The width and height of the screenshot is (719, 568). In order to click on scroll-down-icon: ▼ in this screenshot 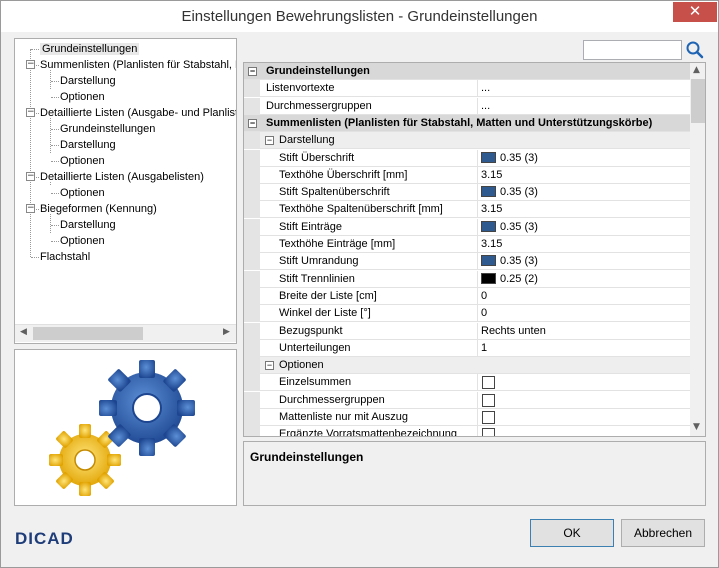, I will do `click(696, 427)`.